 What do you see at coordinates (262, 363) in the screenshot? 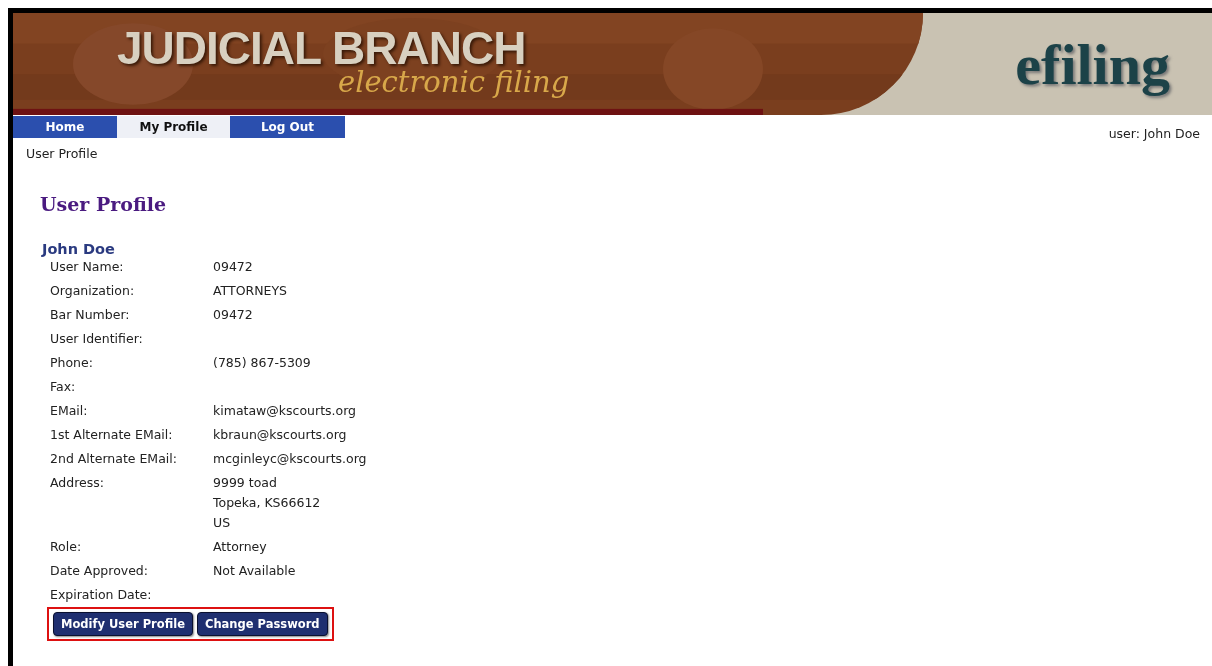
I see `field-value: (785) 867-5309` at bounding box center [262, 363].